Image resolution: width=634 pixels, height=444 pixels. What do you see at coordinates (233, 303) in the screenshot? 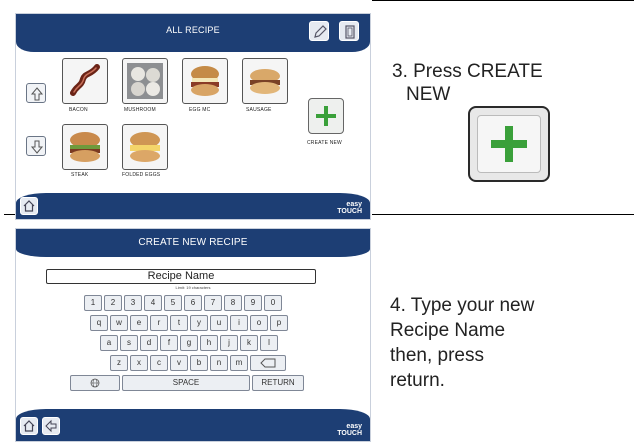
I see `key-8: 8` at bounding box center [233, 303].